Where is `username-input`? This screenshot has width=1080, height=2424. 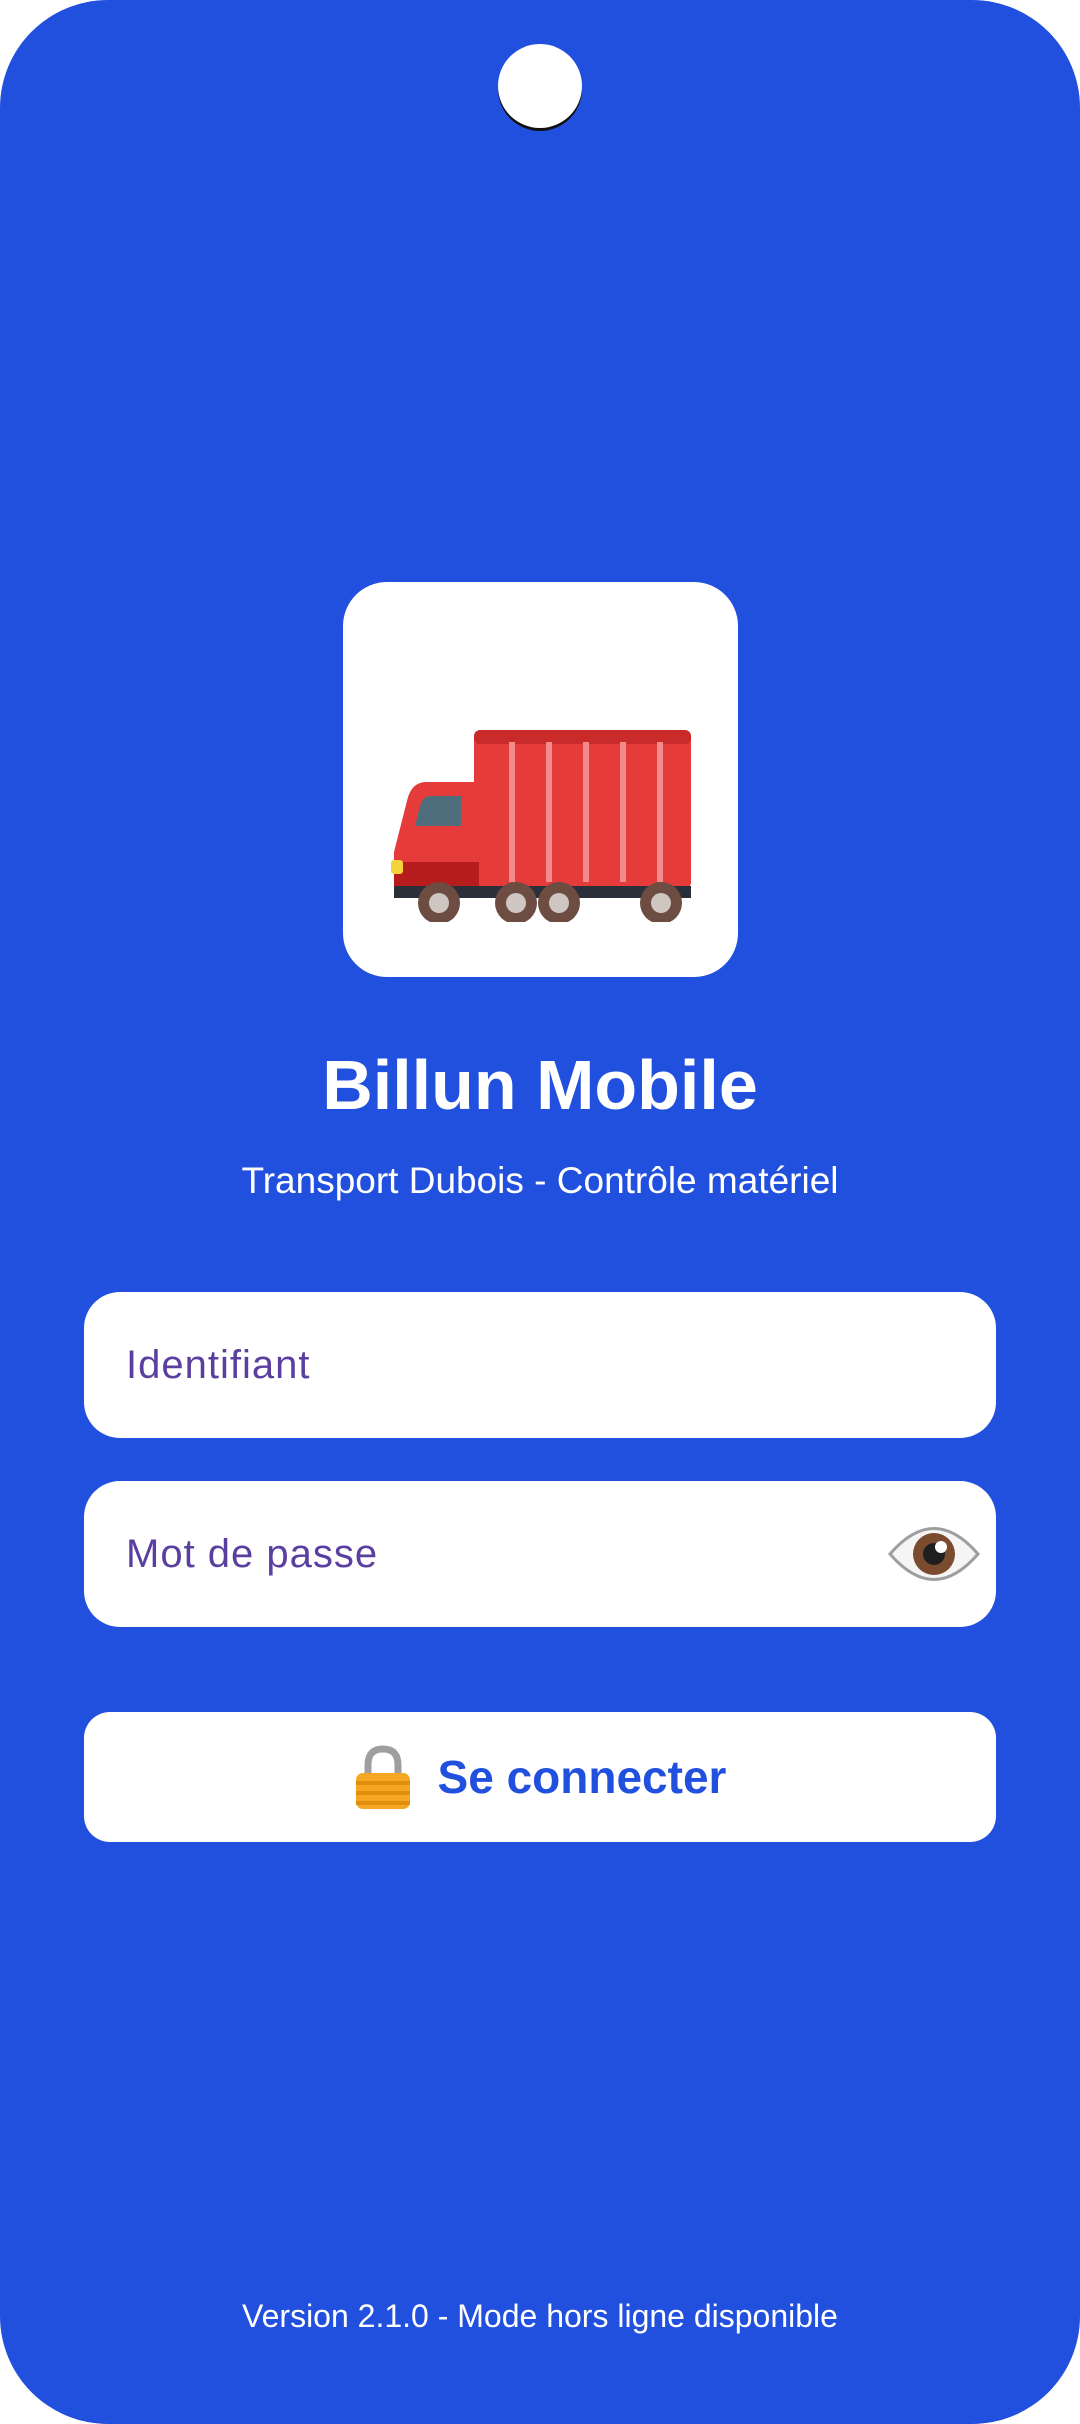 username-input is located at coordinates (516, 1365).